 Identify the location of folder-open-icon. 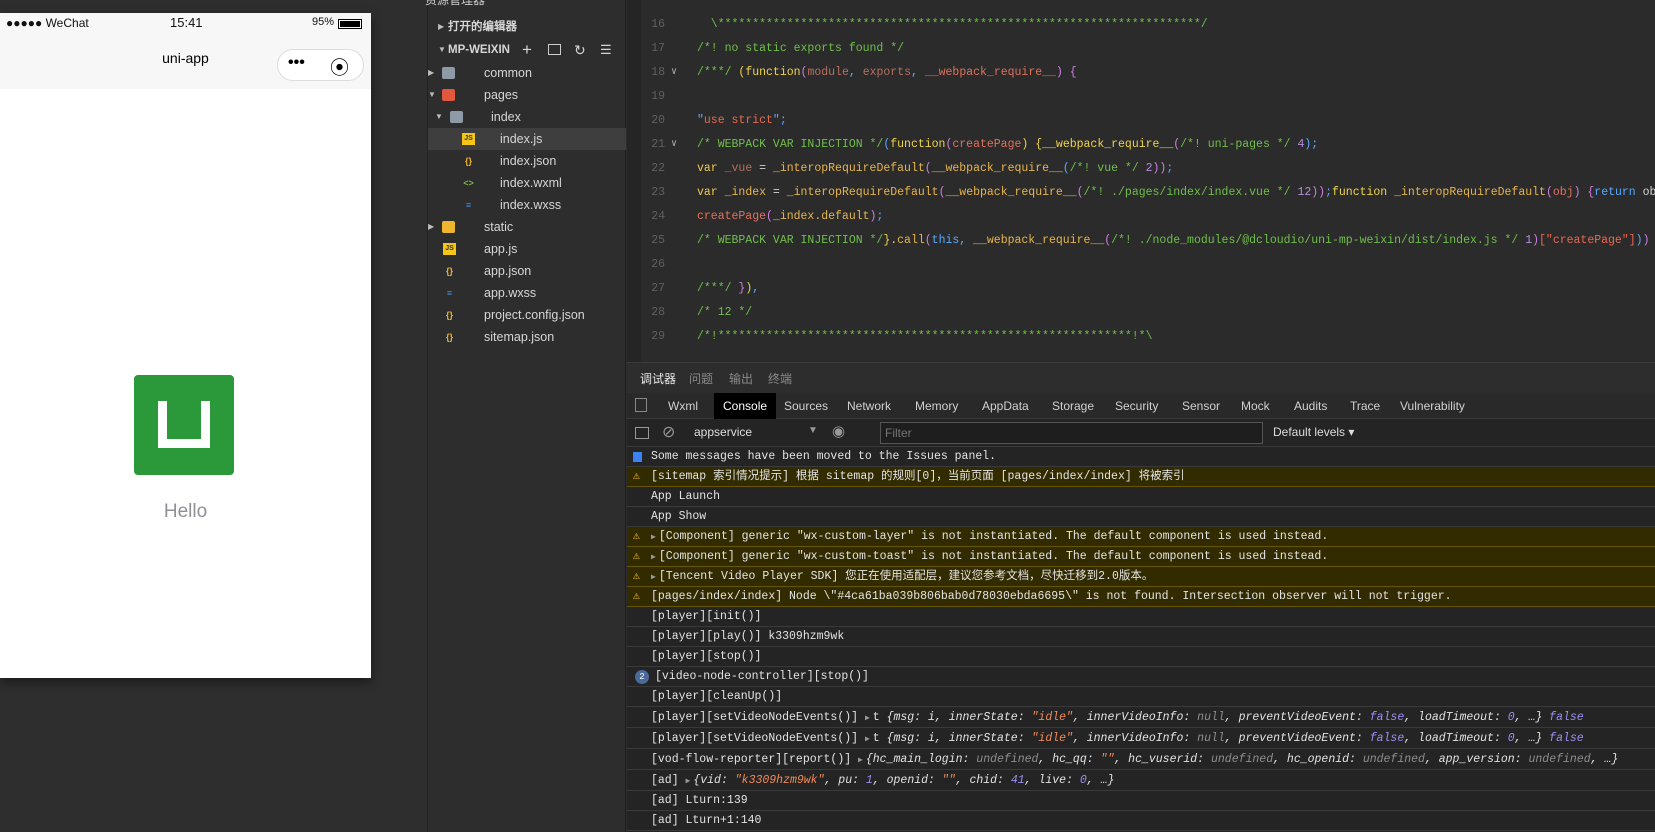
(456, 117).